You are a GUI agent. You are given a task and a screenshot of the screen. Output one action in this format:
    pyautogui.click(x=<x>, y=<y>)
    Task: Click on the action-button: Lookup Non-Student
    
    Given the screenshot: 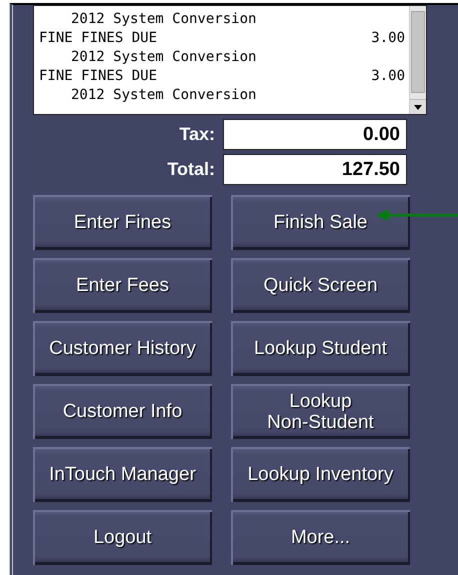 What is the action you would take?
    pyautogui.click(x=320, y=411)
    